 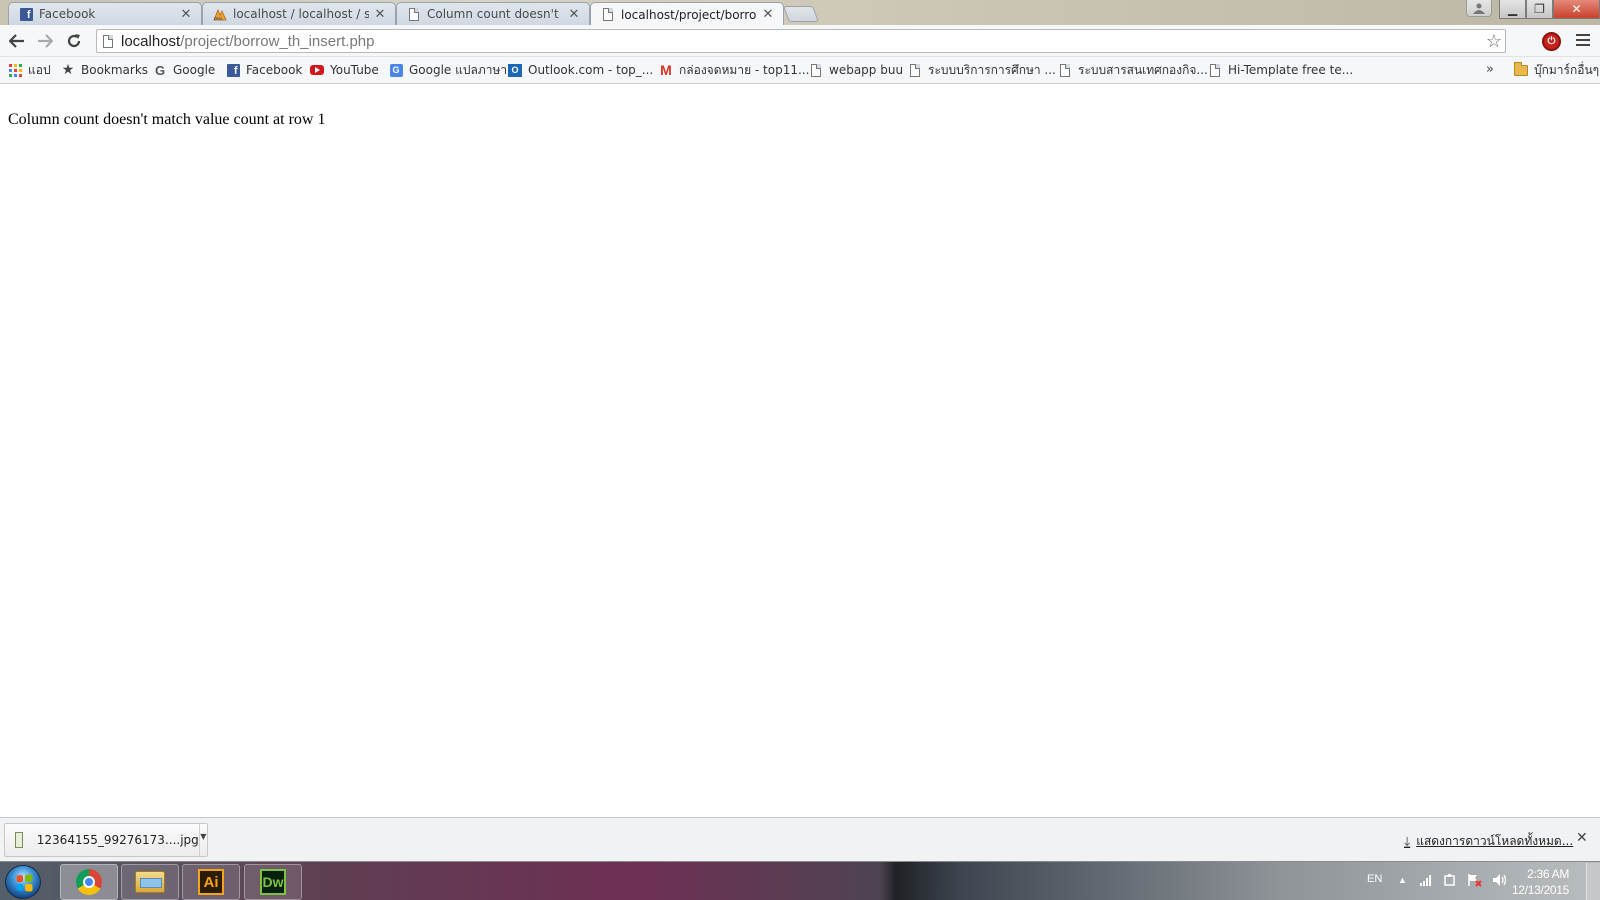 I want to click on menu-icon, so click(x=1583, y=41).